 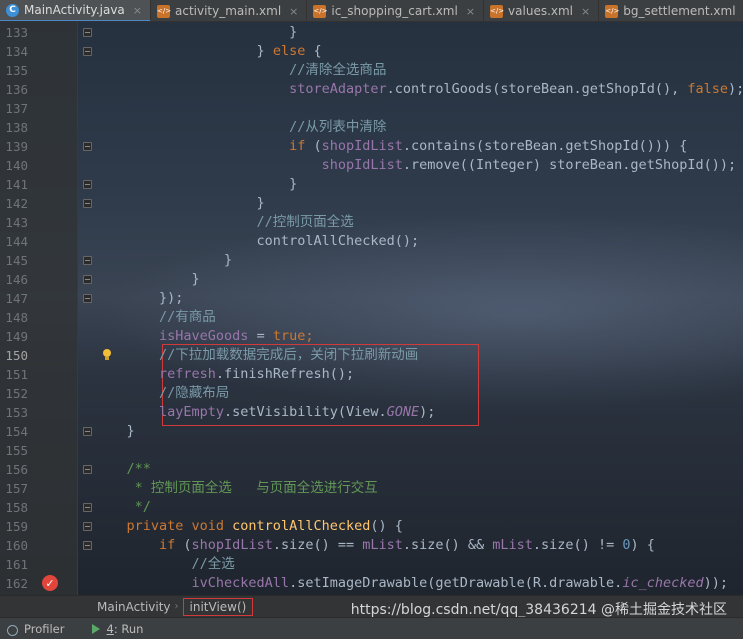 I want to click on class-icon-letter: C, so click(x=12, y=10).